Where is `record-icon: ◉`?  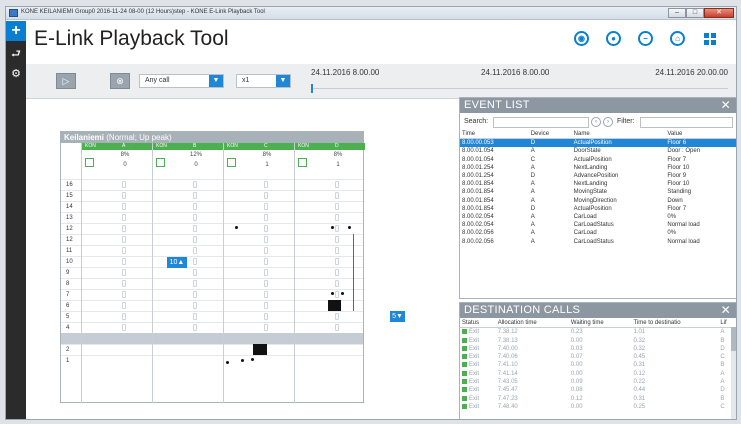
record-icon: ◉ is located at coordinates (581, 38).